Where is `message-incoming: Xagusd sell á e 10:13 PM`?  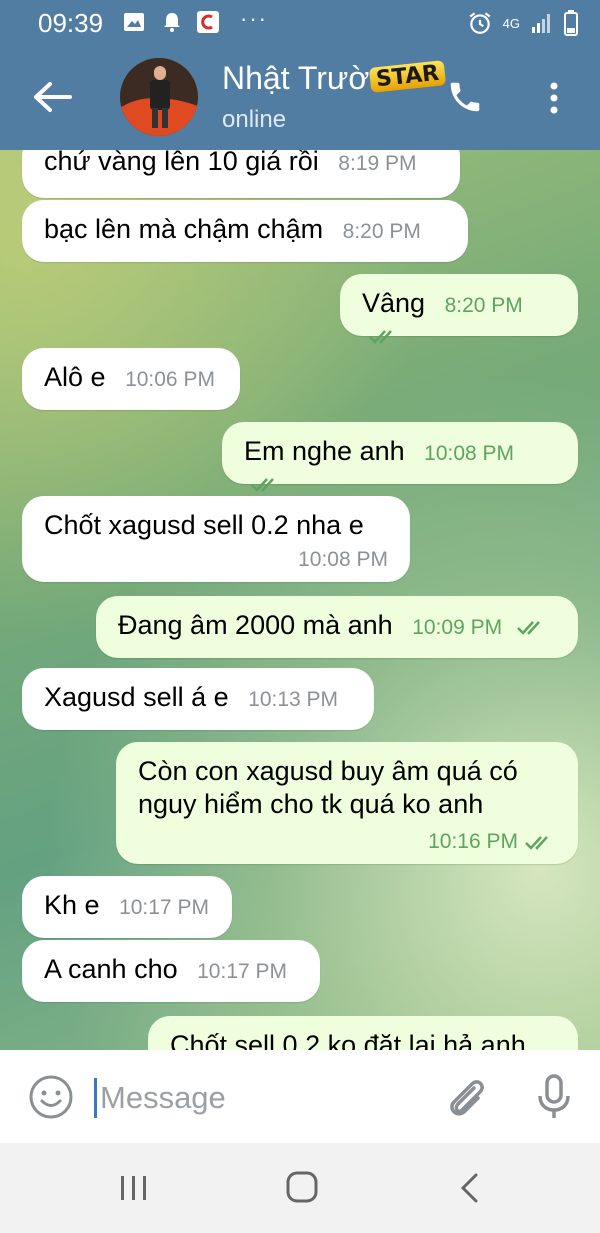
message-incoming: Xagusd sell á e 10:13 PM is located at coordinates (198, 699).